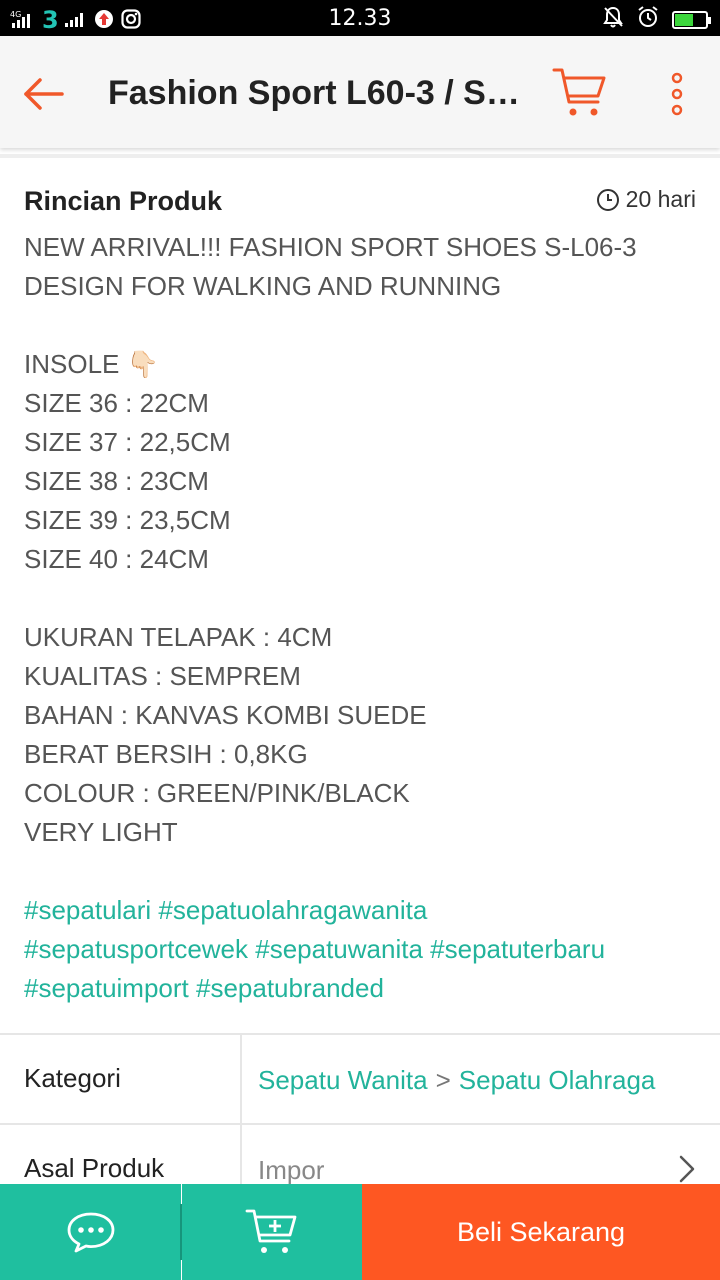  I want to click on add-cart-icon, so click(271, 1231).